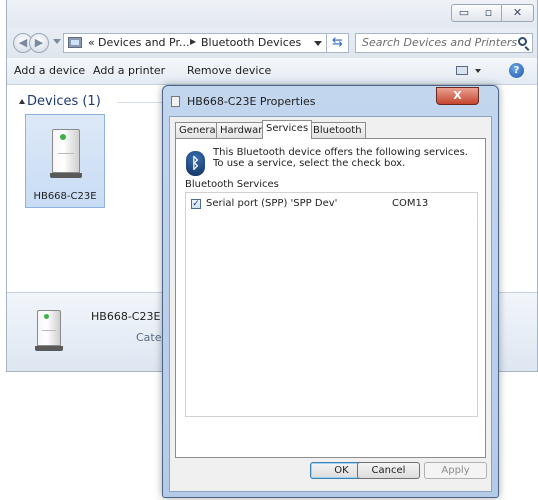 This screenshot has height=500, width=538. Describe the element at coordinates (251, 101) in the screenshot. I see `dialog-title: HB668-C23E Properties` at that location.